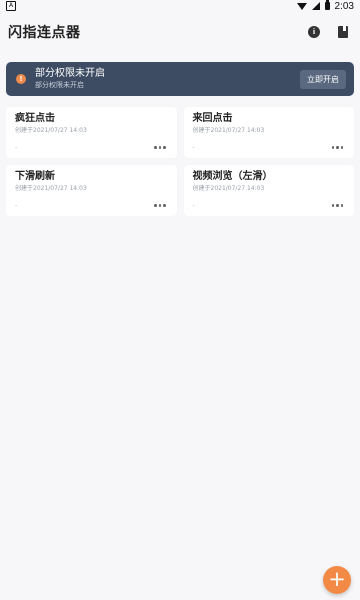 This screenshot has height=600, width=360. I want to click on card-title: 疯狂点击, so click(35, 118).